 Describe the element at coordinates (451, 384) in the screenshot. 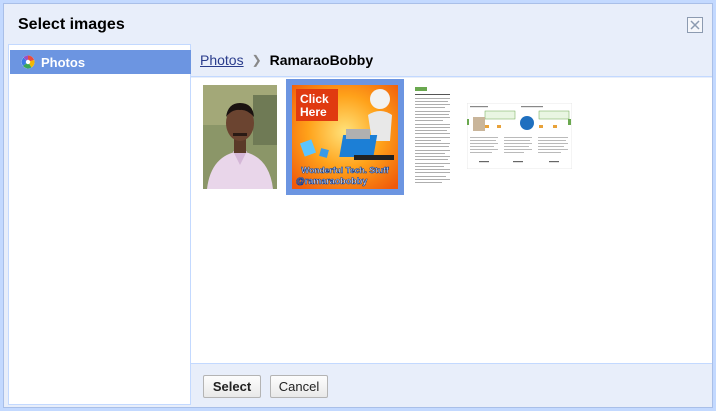

I see `dialog-footer: Select Cancel` at that location.